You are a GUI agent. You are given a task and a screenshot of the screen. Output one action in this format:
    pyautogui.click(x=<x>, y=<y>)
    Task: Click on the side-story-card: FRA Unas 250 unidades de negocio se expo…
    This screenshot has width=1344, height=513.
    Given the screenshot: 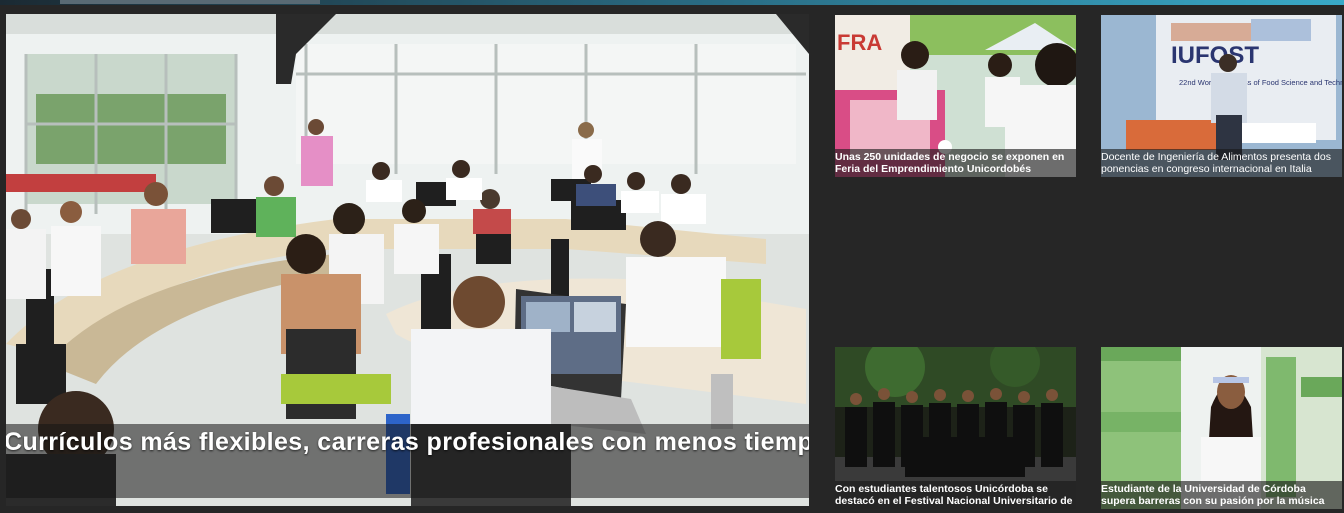 What is the action you would take?
    pyautogui.click(x=955, y=96)
    